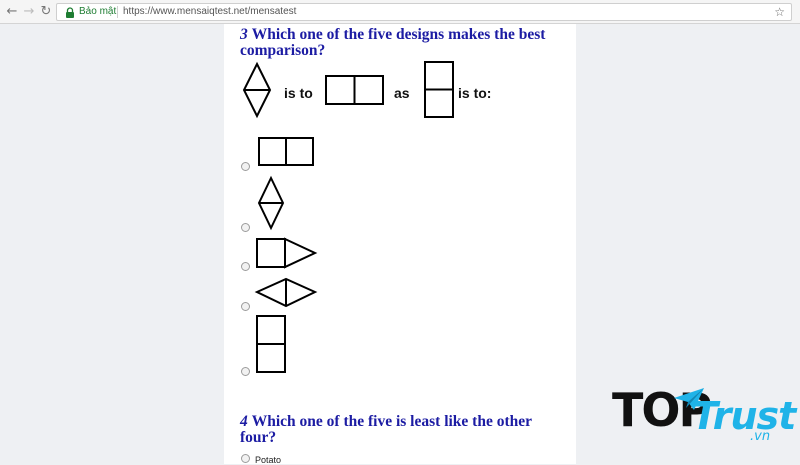 Image resolution: width=800 pixels, height=465 pixels. I want to click on watermark-vn-text: .vn, so click(760, 436).